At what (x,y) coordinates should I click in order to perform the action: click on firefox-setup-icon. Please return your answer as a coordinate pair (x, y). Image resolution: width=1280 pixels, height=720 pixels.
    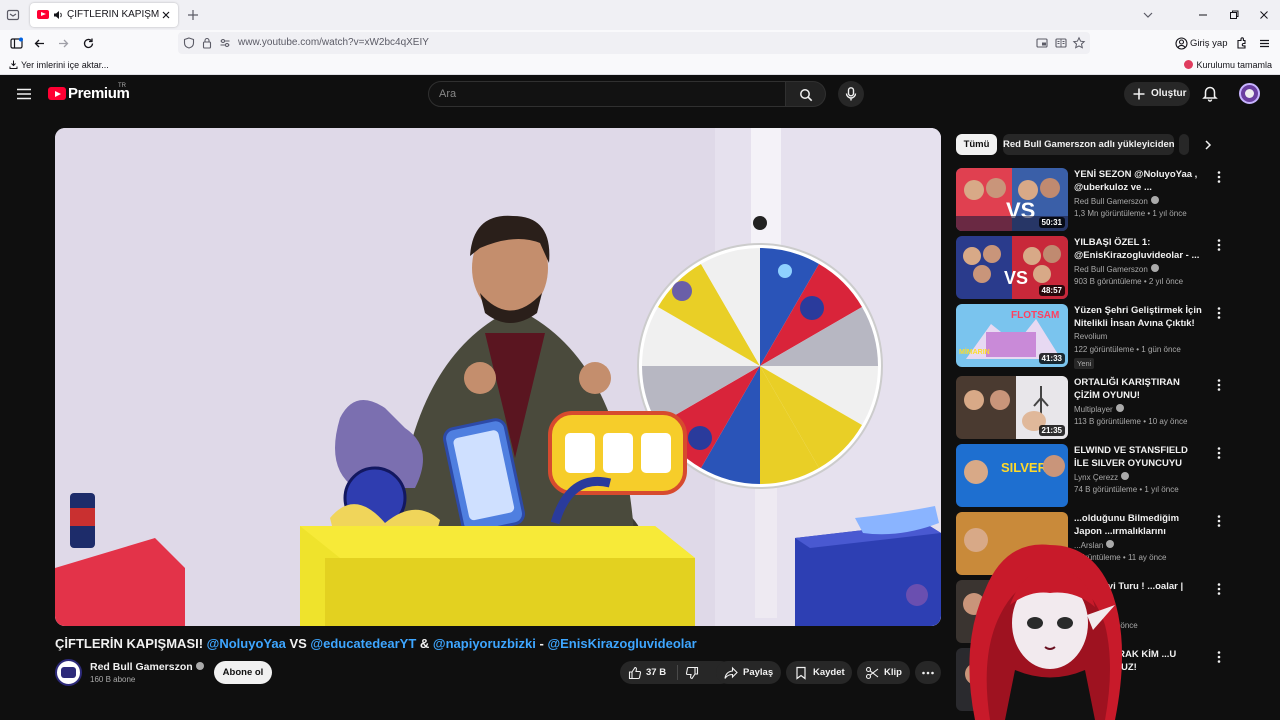
    Looking at the image, I should click on (1189, 64).